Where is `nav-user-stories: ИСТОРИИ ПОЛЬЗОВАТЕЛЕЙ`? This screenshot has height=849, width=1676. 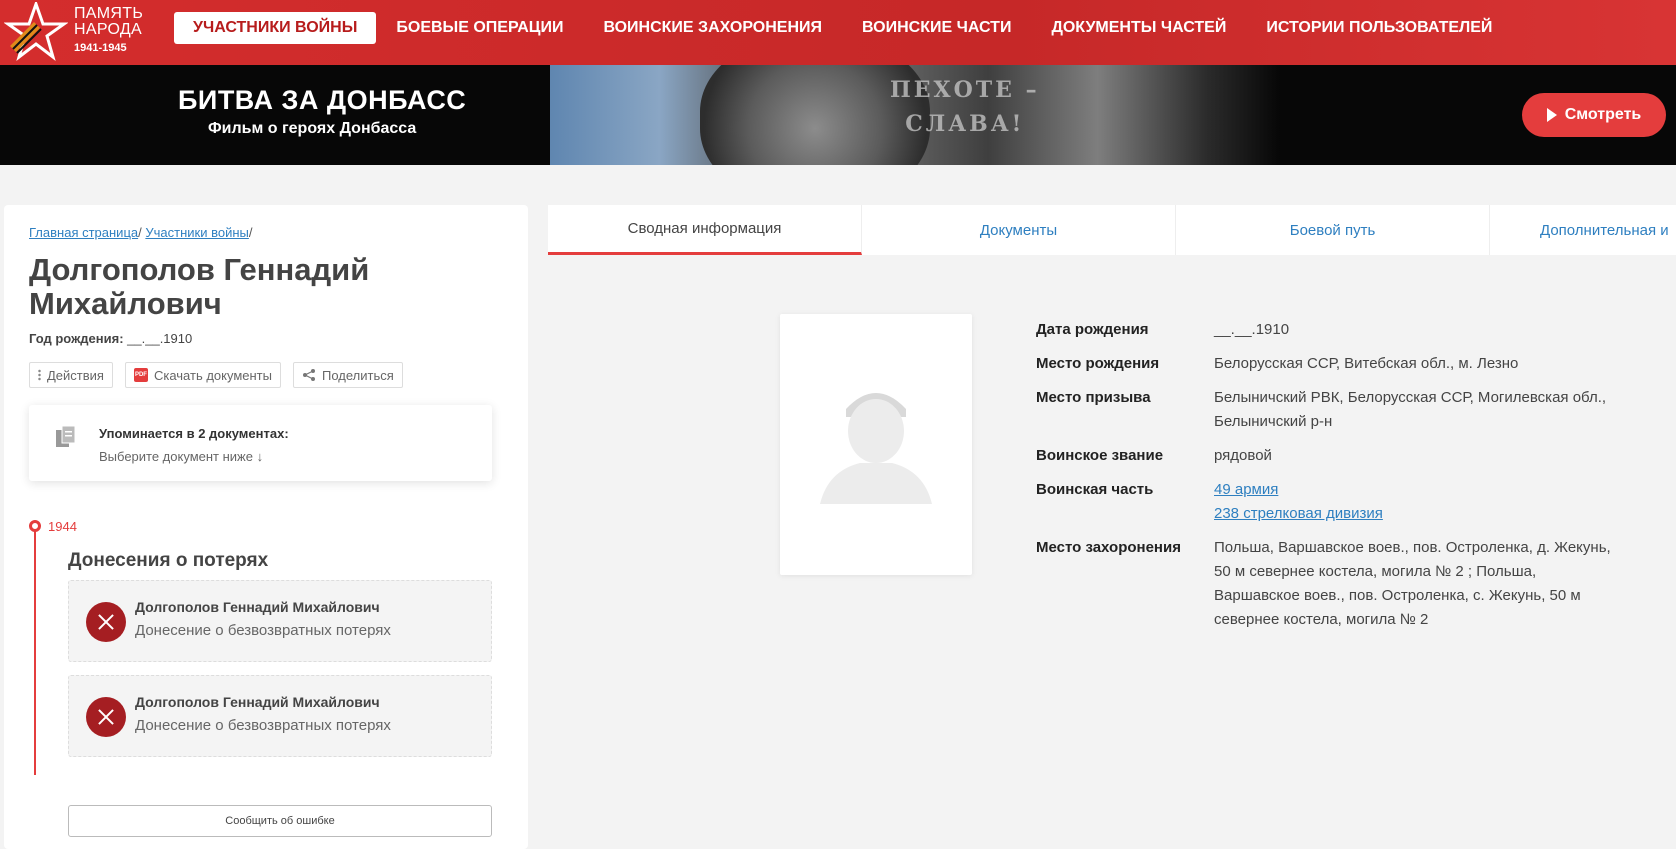 nav-user-stories: ИСТОРИИ ПОЛЬЗОВАТЕЛЕЙ is located at coordinates (1379, 28).